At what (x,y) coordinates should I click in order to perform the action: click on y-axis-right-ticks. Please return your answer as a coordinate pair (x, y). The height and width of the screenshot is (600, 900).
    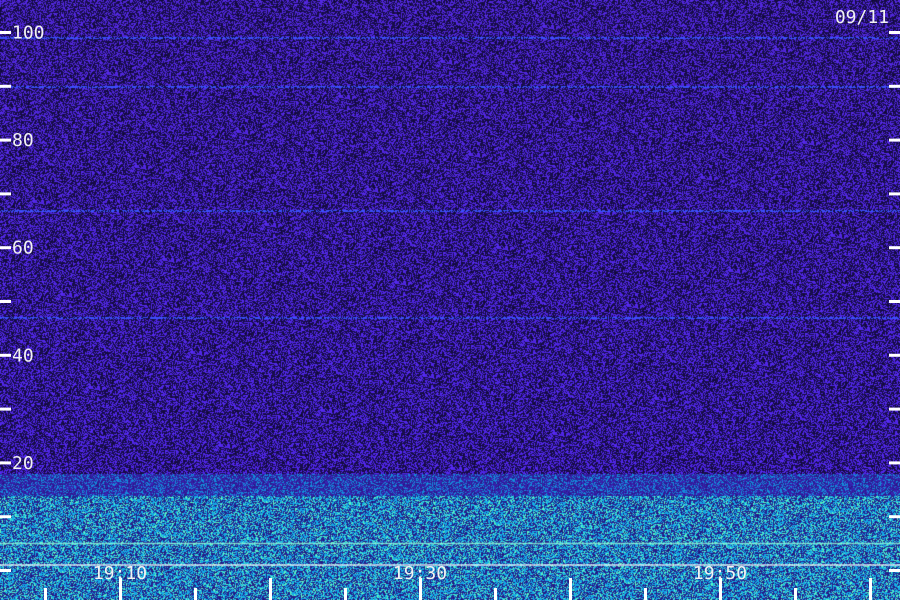
    Looking at the image, I should click on (894, 301).